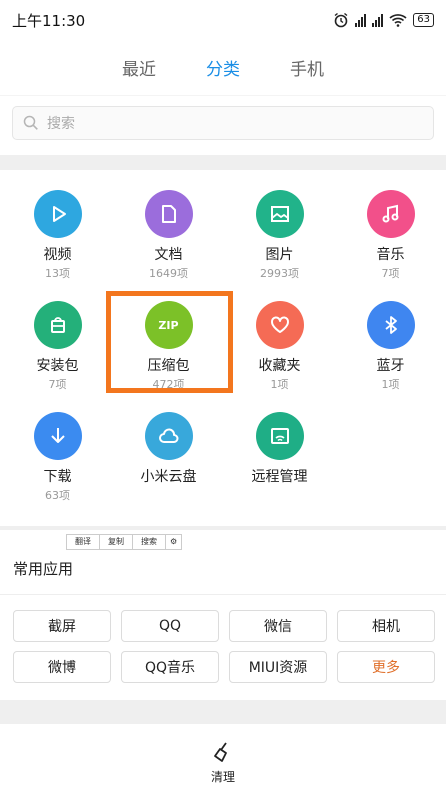 This screenshot has height=800, width=446. I want to click on category-video: 视频 13项, so click(57, 235).